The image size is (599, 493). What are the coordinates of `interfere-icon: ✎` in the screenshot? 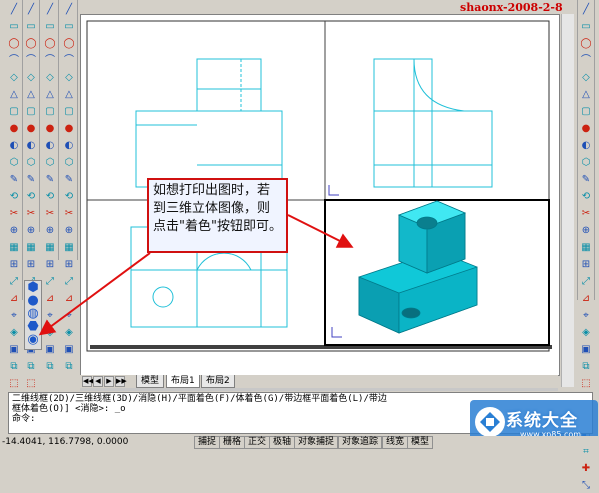 It's located at (31, 180).